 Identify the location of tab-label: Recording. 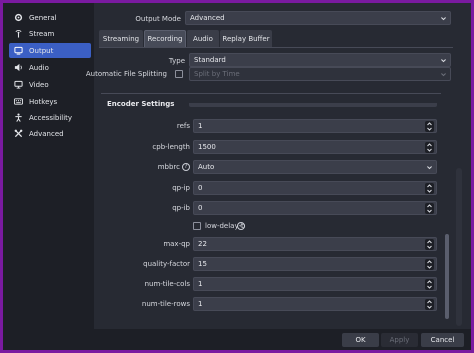
(165, 39).